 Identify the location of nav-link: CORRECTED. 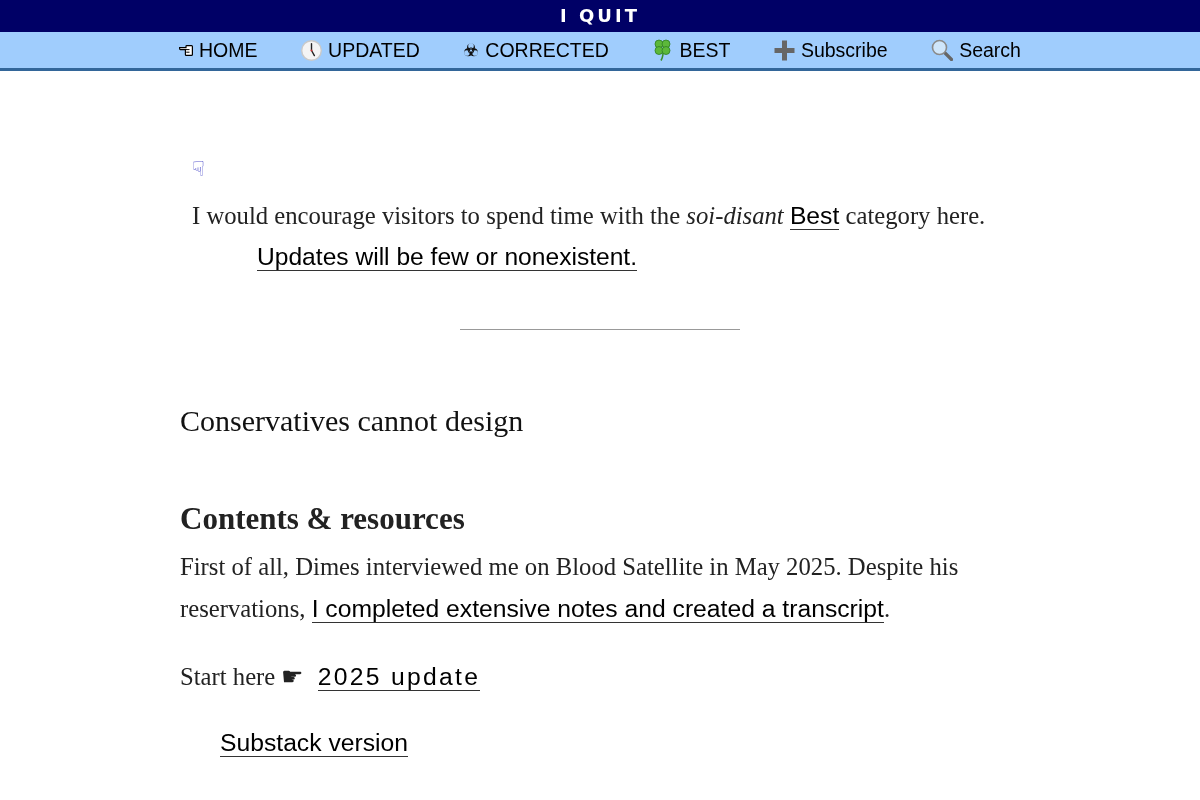
(536, 50).